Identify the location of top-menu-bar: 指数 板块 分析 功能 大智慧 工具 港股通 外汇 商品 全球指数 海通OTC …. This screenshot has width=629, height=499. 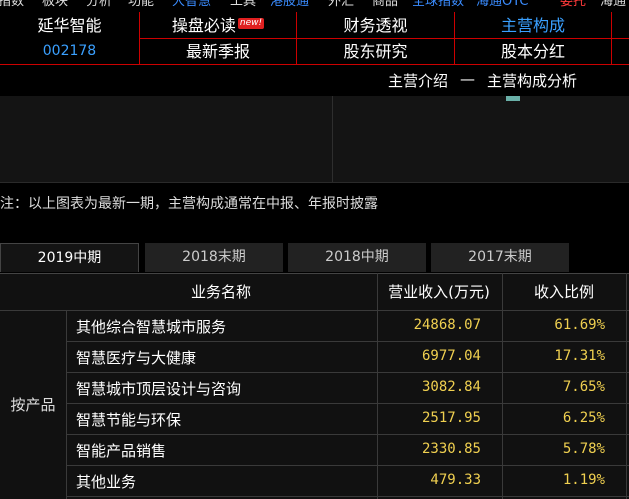
(314, 5).